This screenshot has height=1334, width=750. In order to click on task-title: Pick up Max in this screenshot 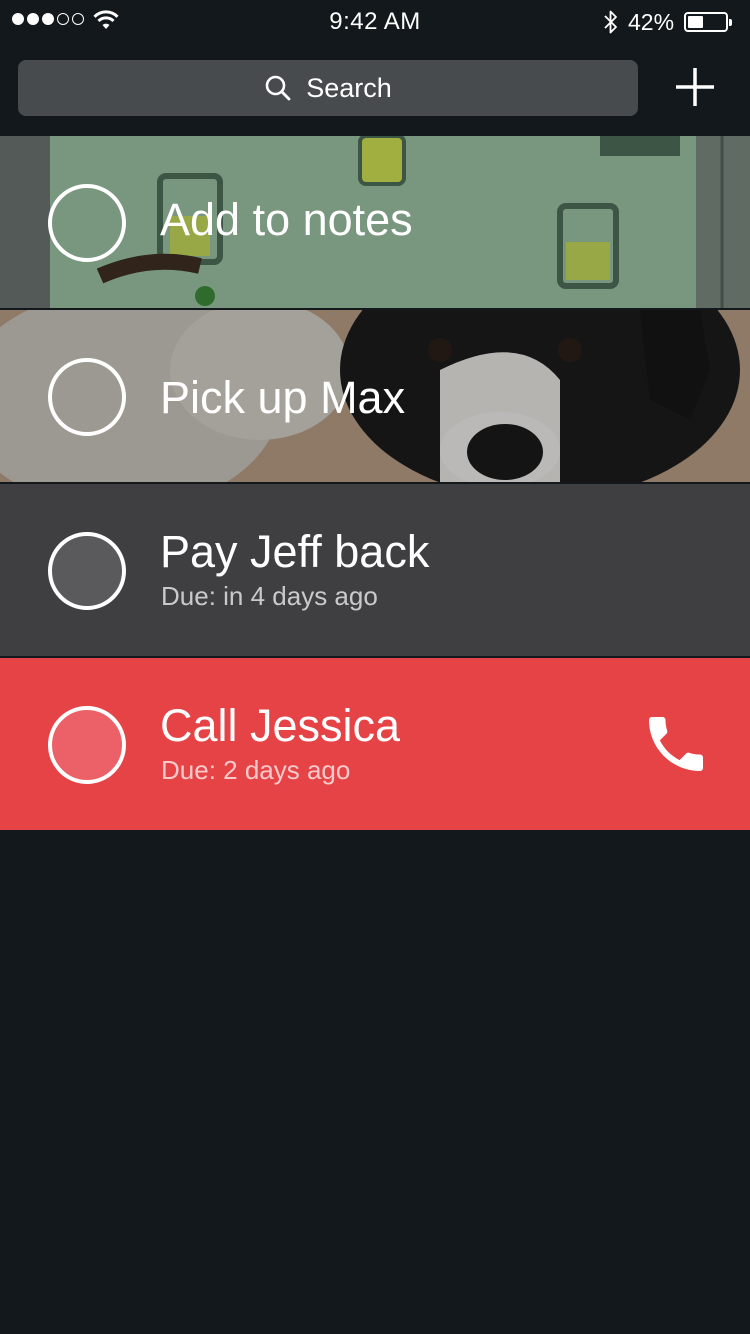, I will do `click(283, 397)`.